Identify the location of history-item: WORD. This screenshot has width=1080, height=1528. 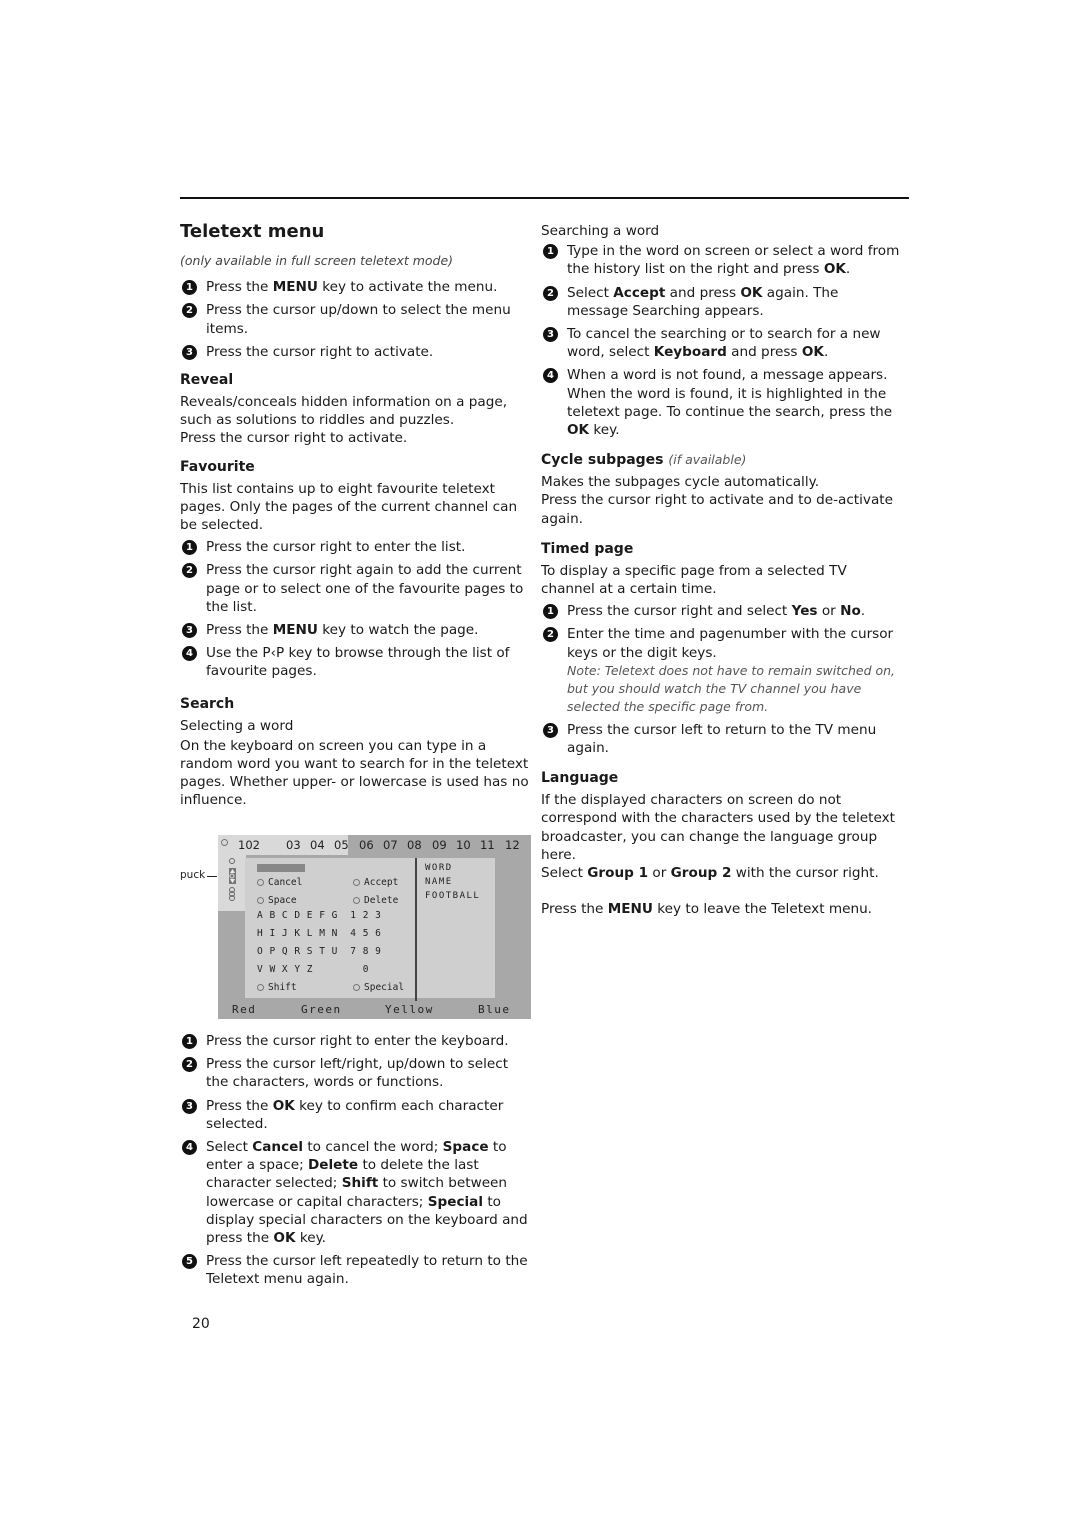
(439, 868).